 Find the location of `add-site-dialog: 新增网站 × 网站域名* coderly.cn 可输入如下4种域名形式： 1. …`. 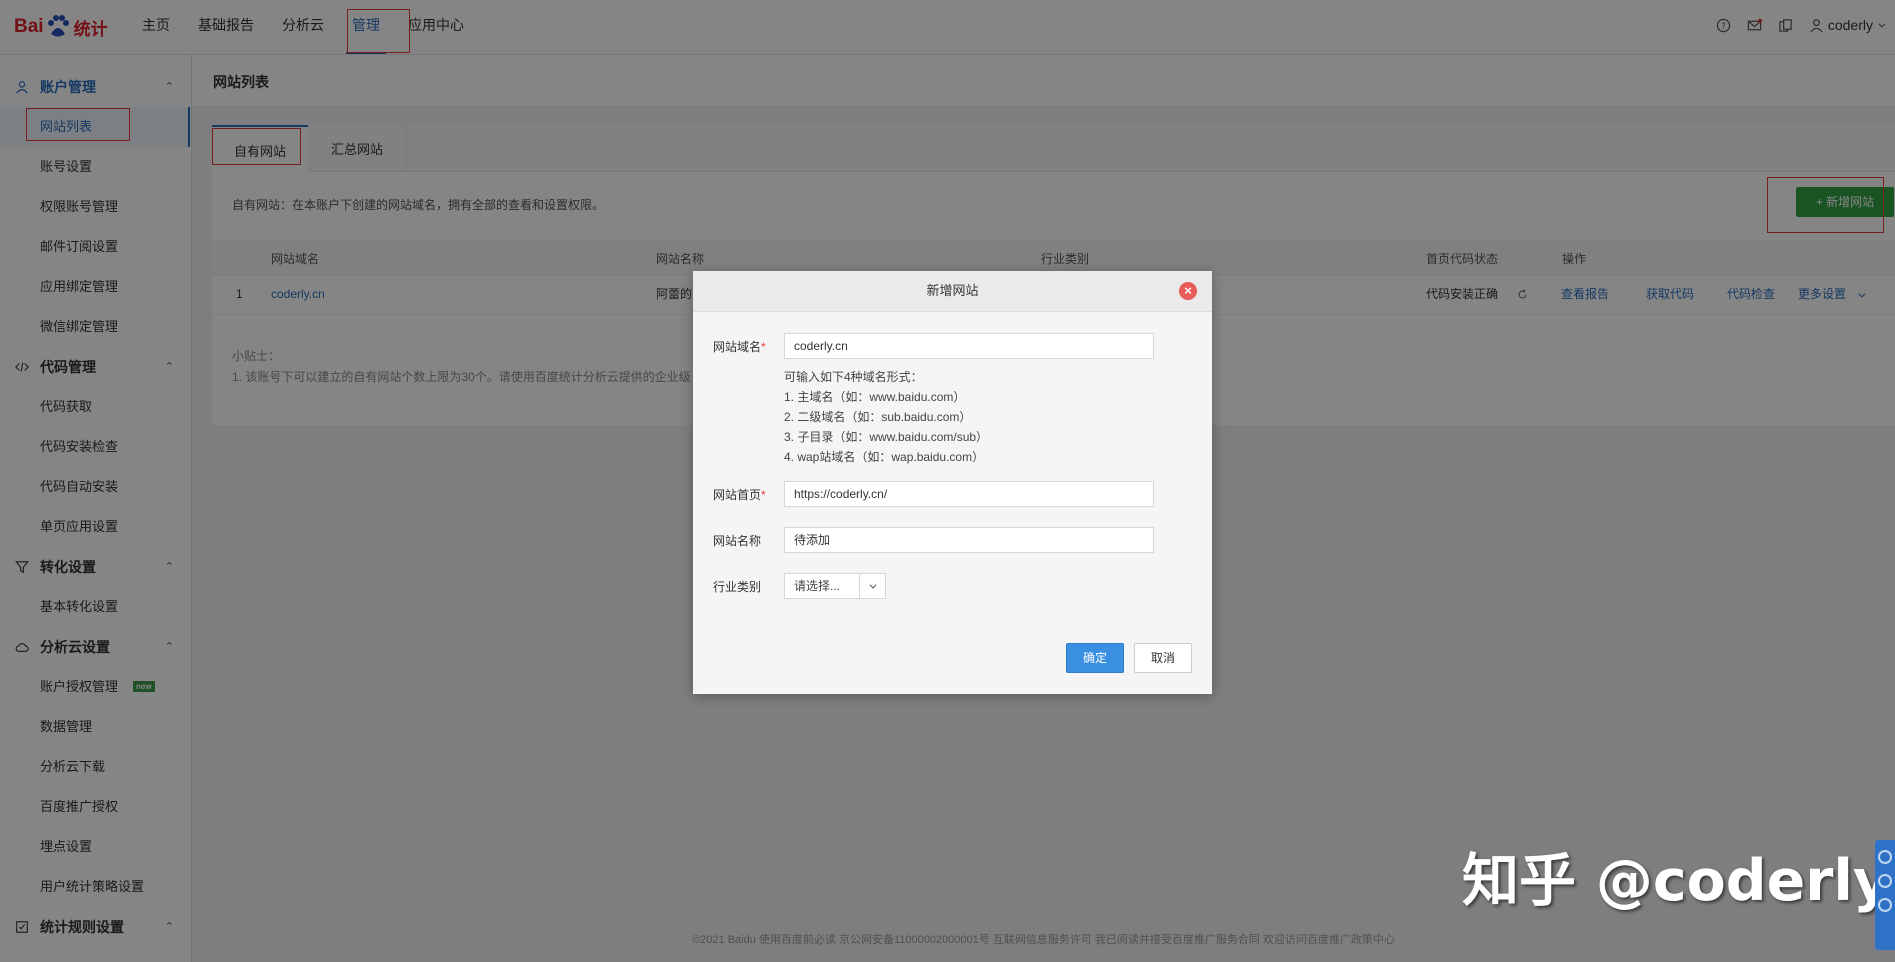

add-site-dialog: 新增网站 × 网站域名* coderly.cn 可输入如下4种域名形式： 1. … is located at coordinates (952, 482).